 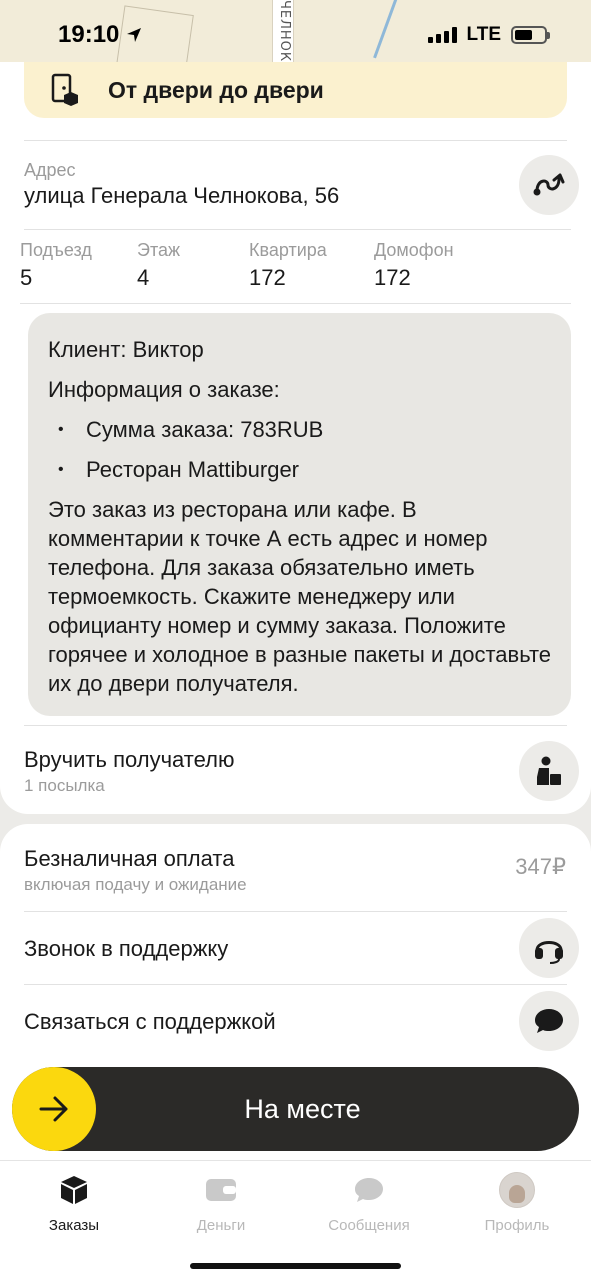 What do you see at coordinates (126, 949) in the screenshot?
I see `support-call-label: Звонок в поддержку` at bounding box center [126, 949].